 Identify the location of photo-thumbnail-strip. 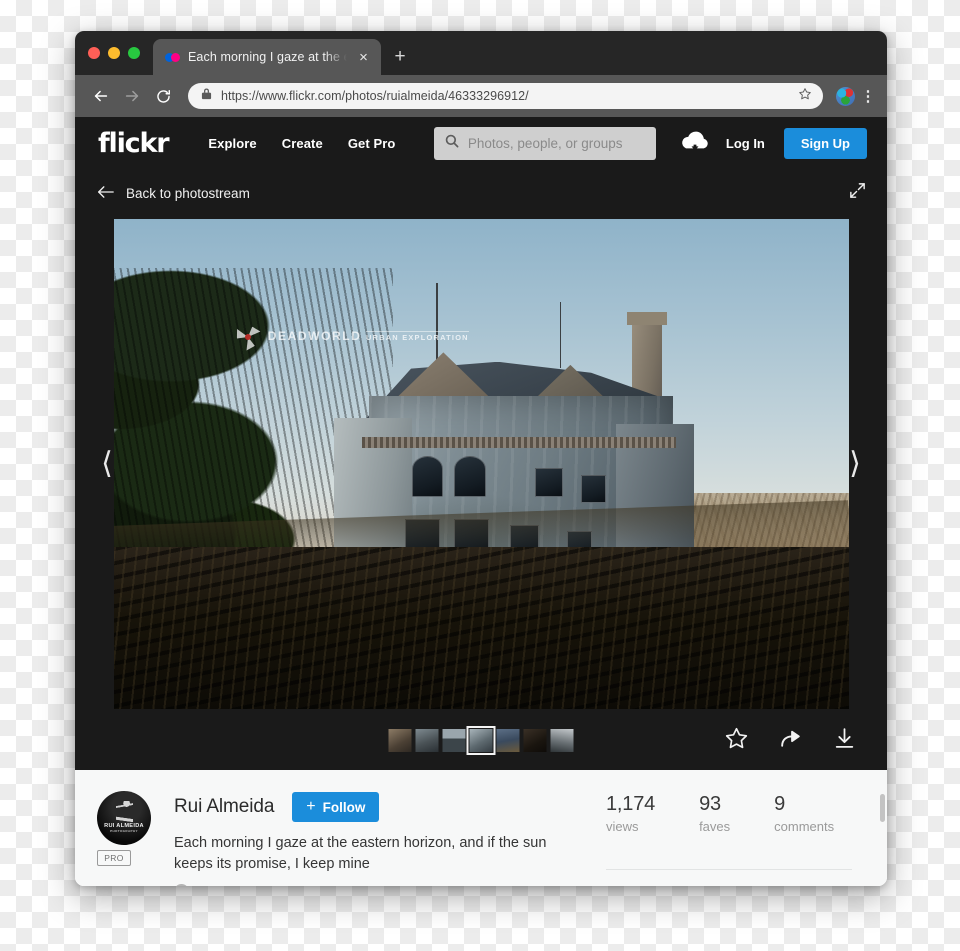
(481, 740).